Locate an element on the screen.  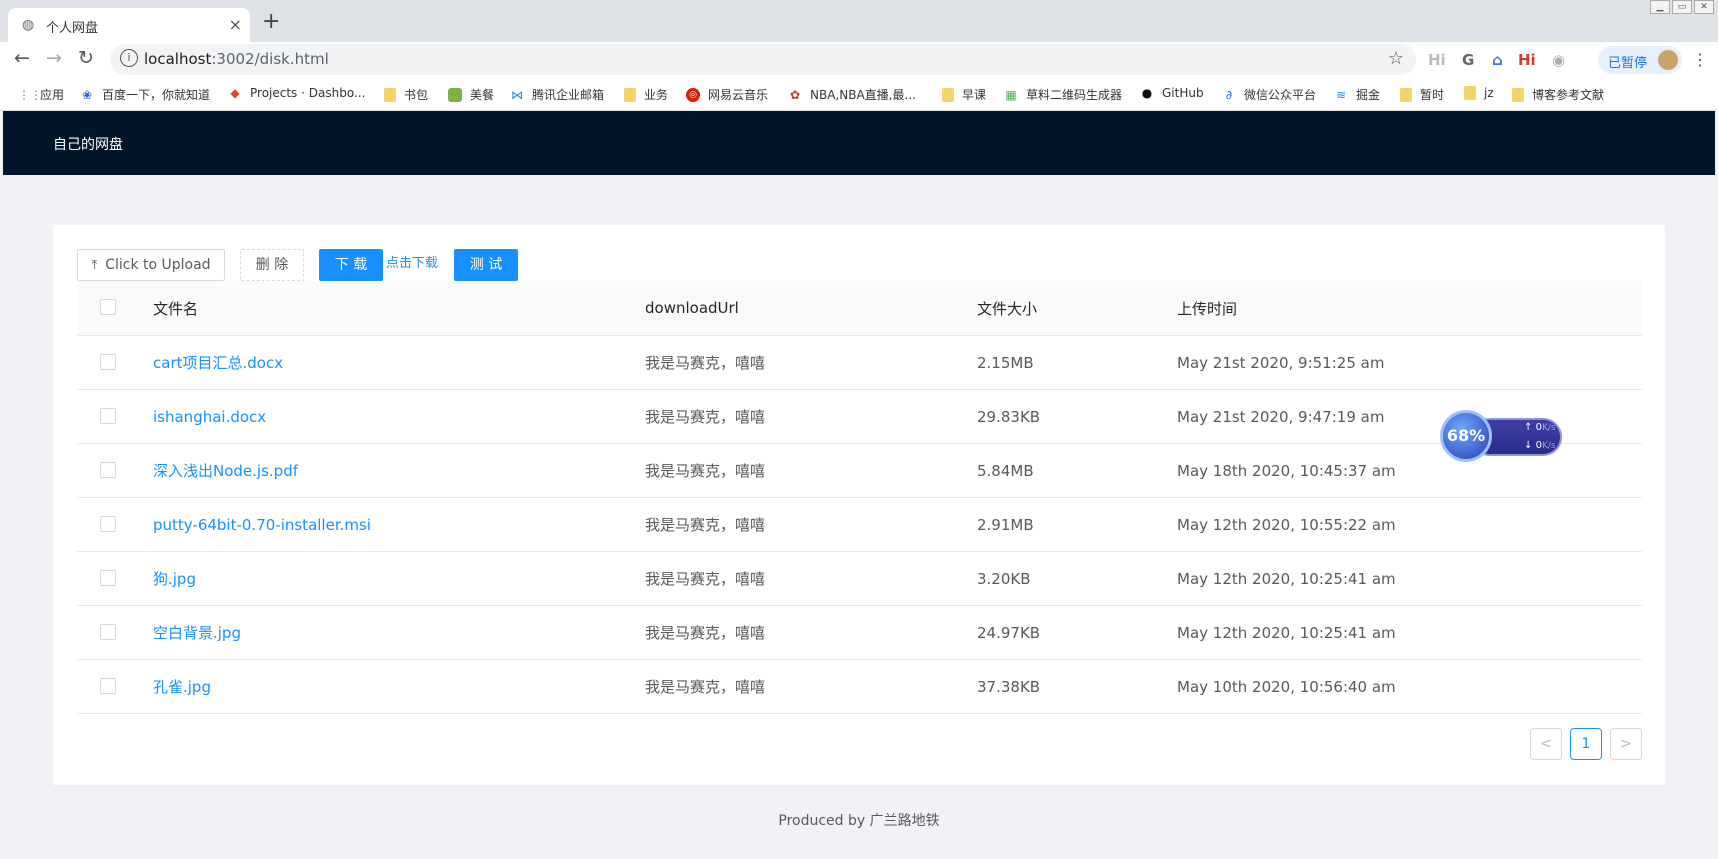
bookmark-item: 美餐 is located at coordinates (471, 94).